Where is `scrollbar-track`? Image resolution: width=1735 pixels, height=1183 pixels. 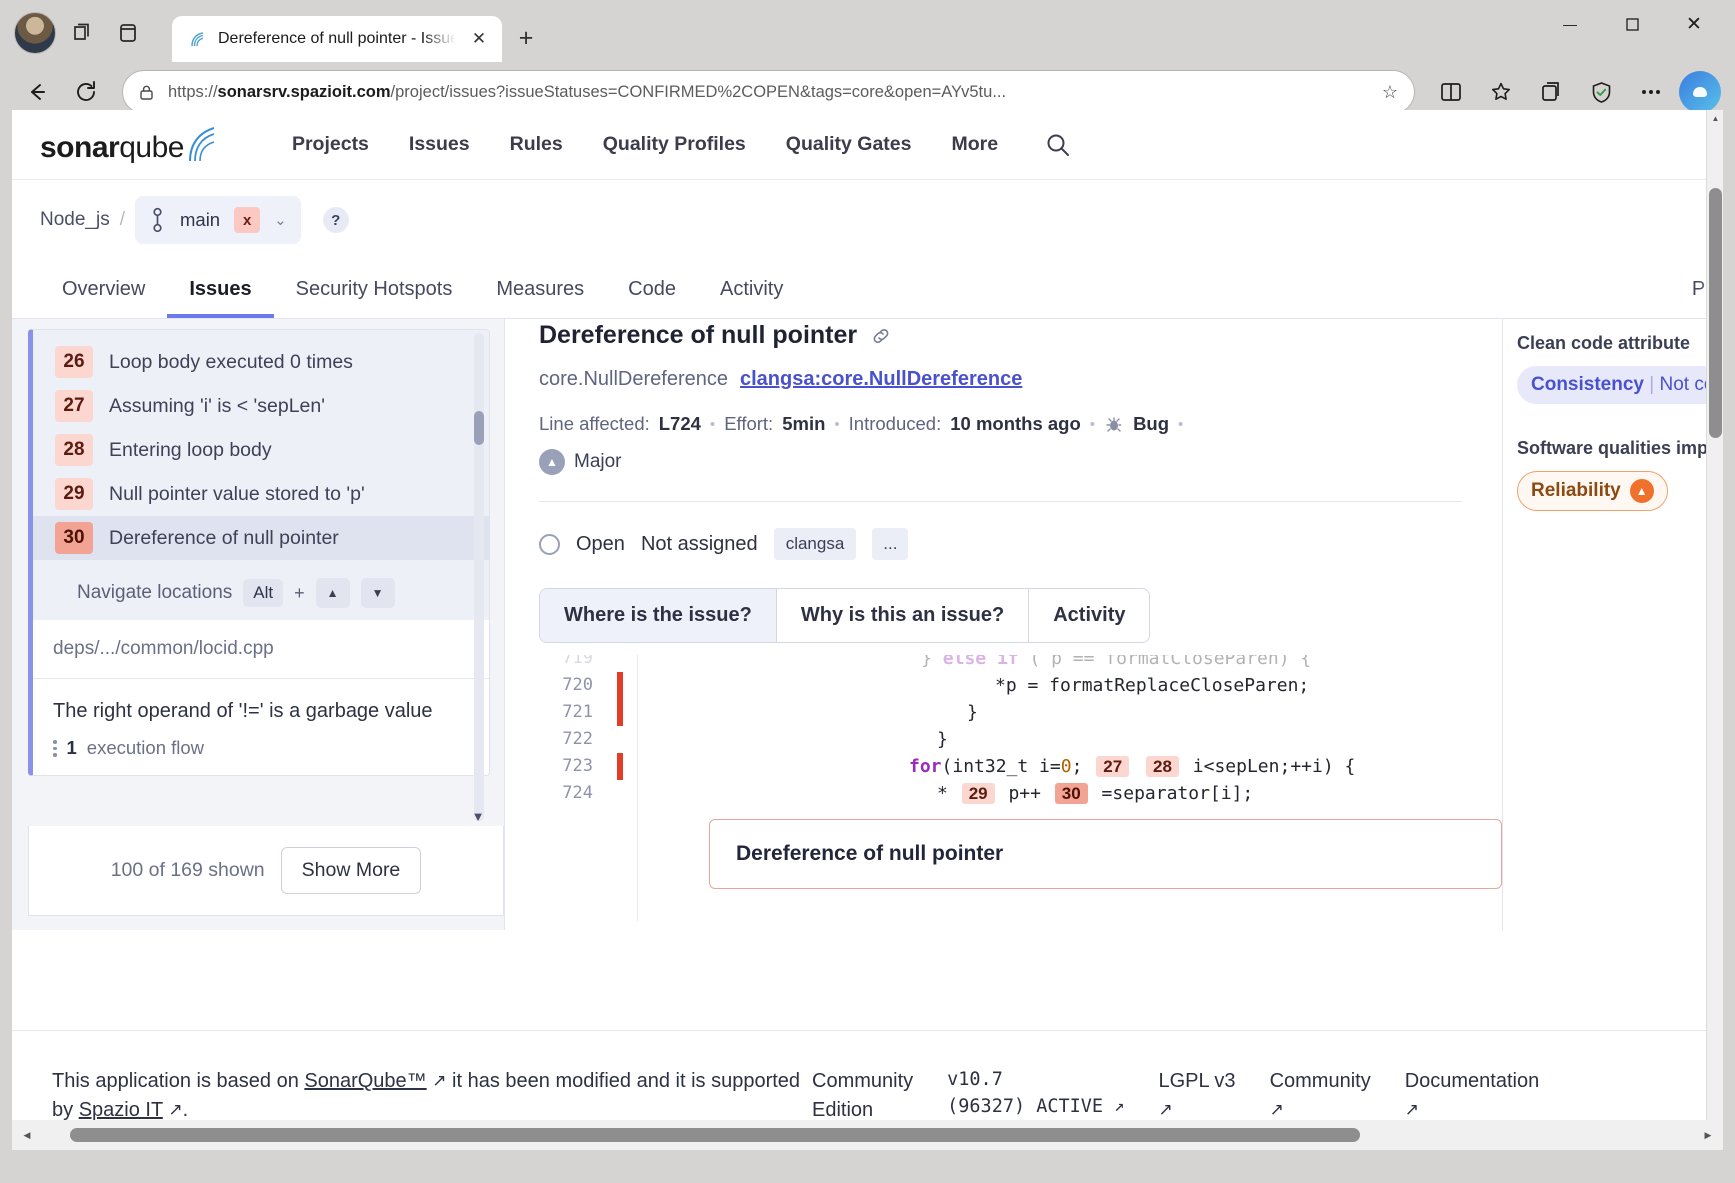
scrollbar-track is located at coordinates (867, 1135).